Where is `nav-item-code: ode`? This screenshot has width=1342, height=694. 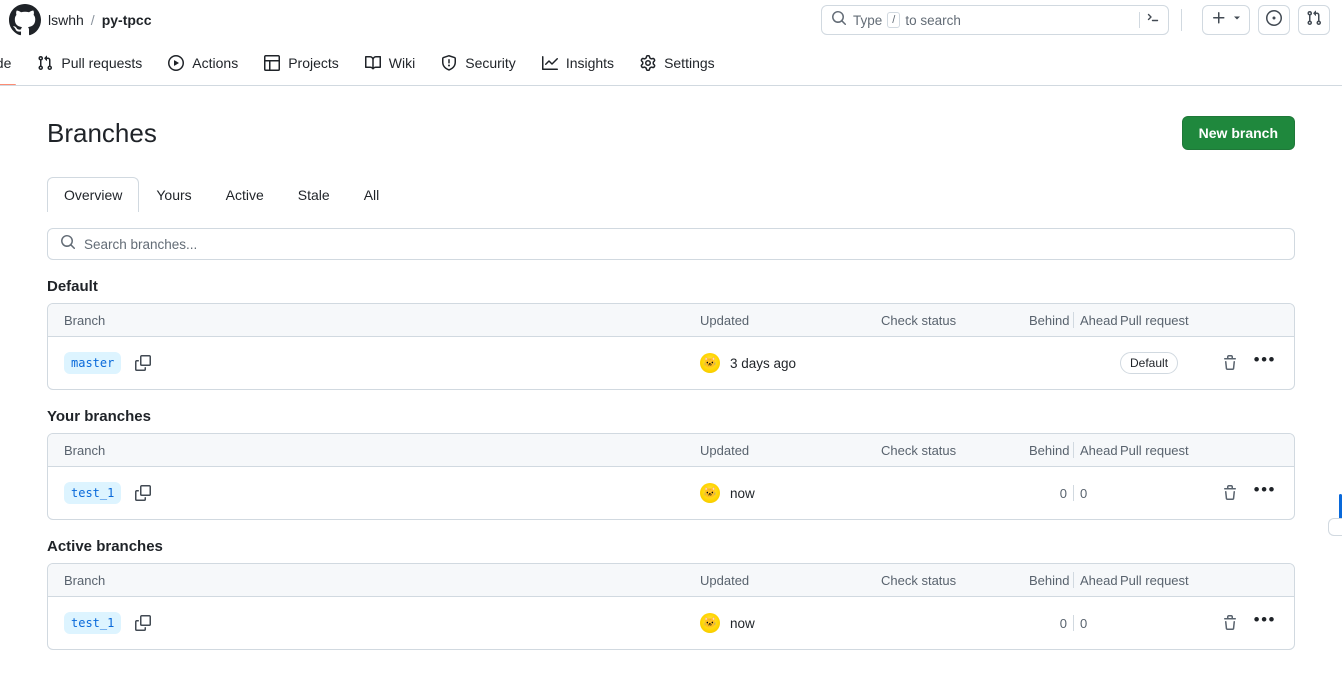
nav-item-code: ode is located at coordinates (12, 62).